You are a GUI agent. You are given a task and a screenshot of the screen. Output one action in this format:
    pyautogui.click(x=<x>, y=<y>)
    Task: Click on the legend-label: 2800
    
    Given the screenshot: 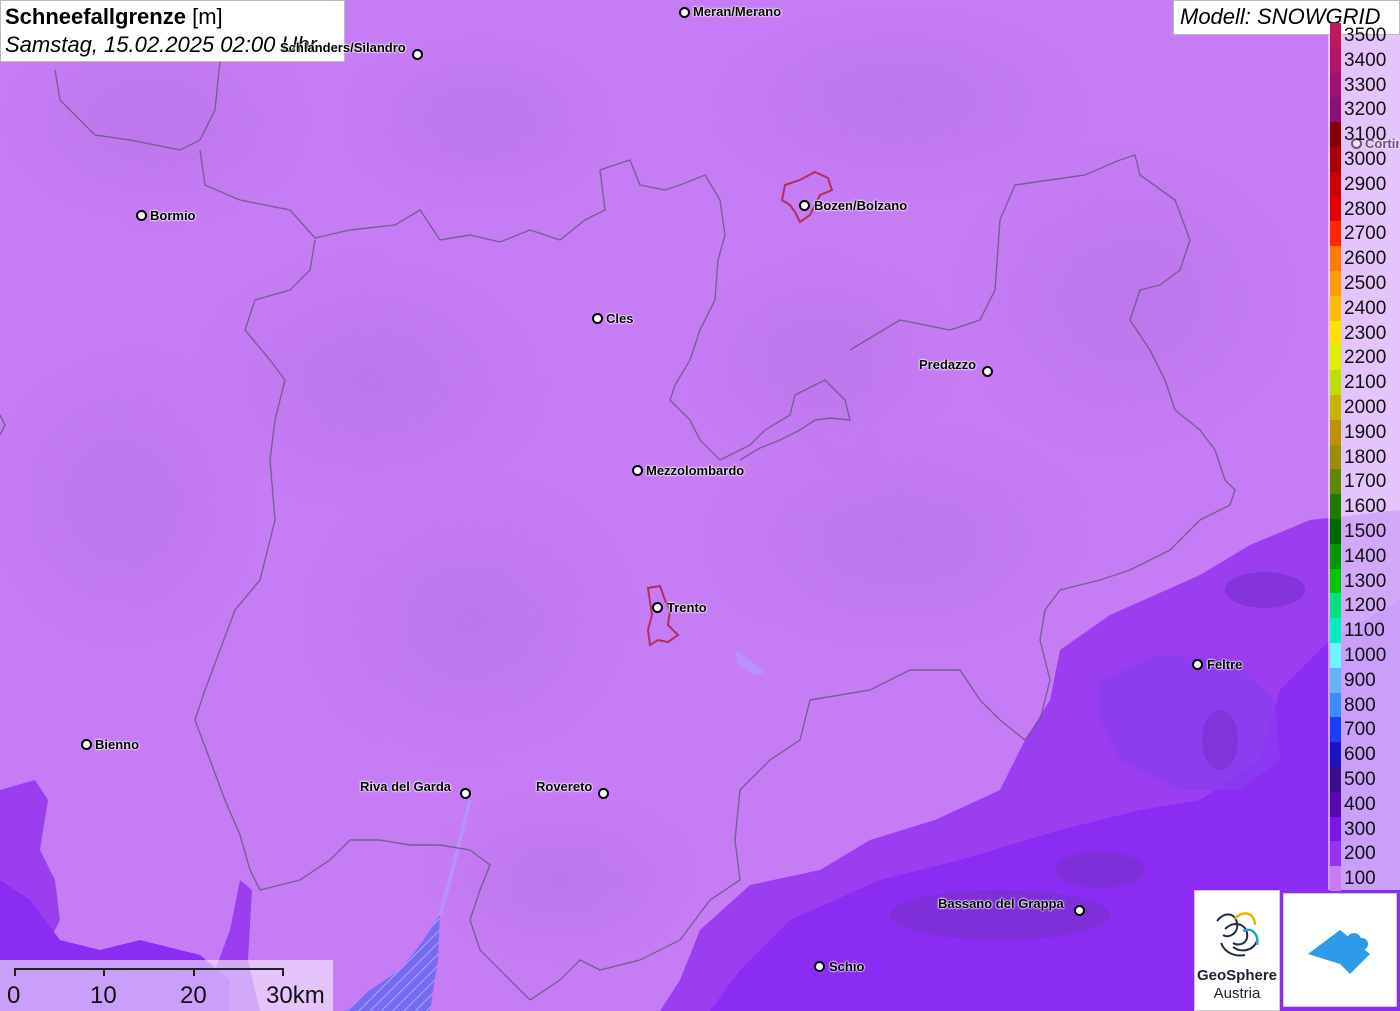 What is the action you would take?
    pyautogui.click(x=1365, y=209)
    